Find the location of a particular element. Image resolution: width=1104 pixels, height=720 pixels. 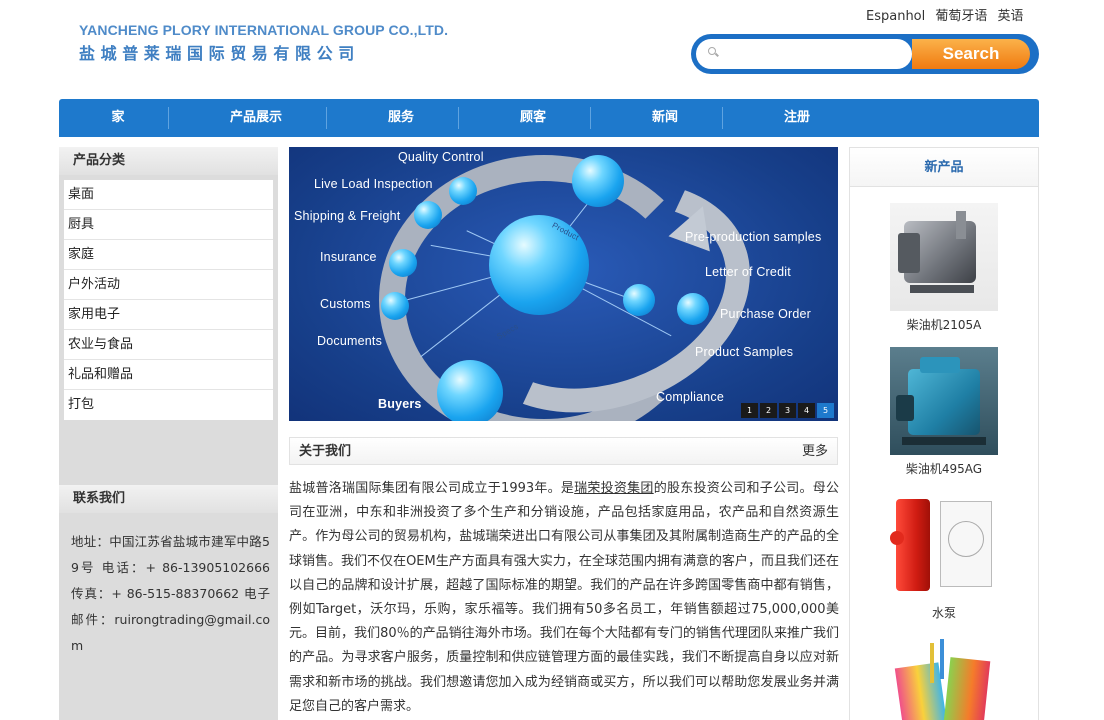

product-card: 柴油机495AG is located at coordinates (944, 412).